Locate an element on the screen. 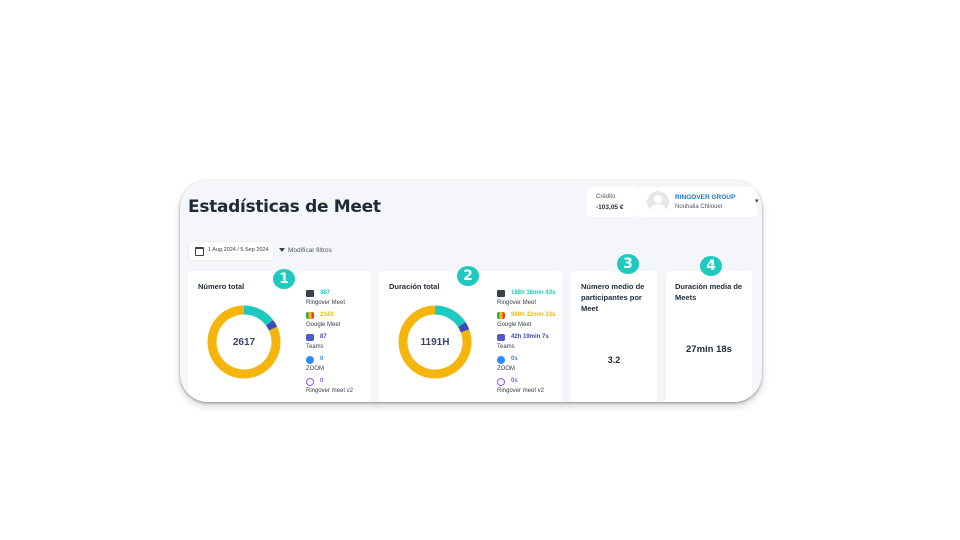 The width and height of the screenshot is (960, 540). avg-duration-value: 27min 18s is located at coordinates (709, 349).